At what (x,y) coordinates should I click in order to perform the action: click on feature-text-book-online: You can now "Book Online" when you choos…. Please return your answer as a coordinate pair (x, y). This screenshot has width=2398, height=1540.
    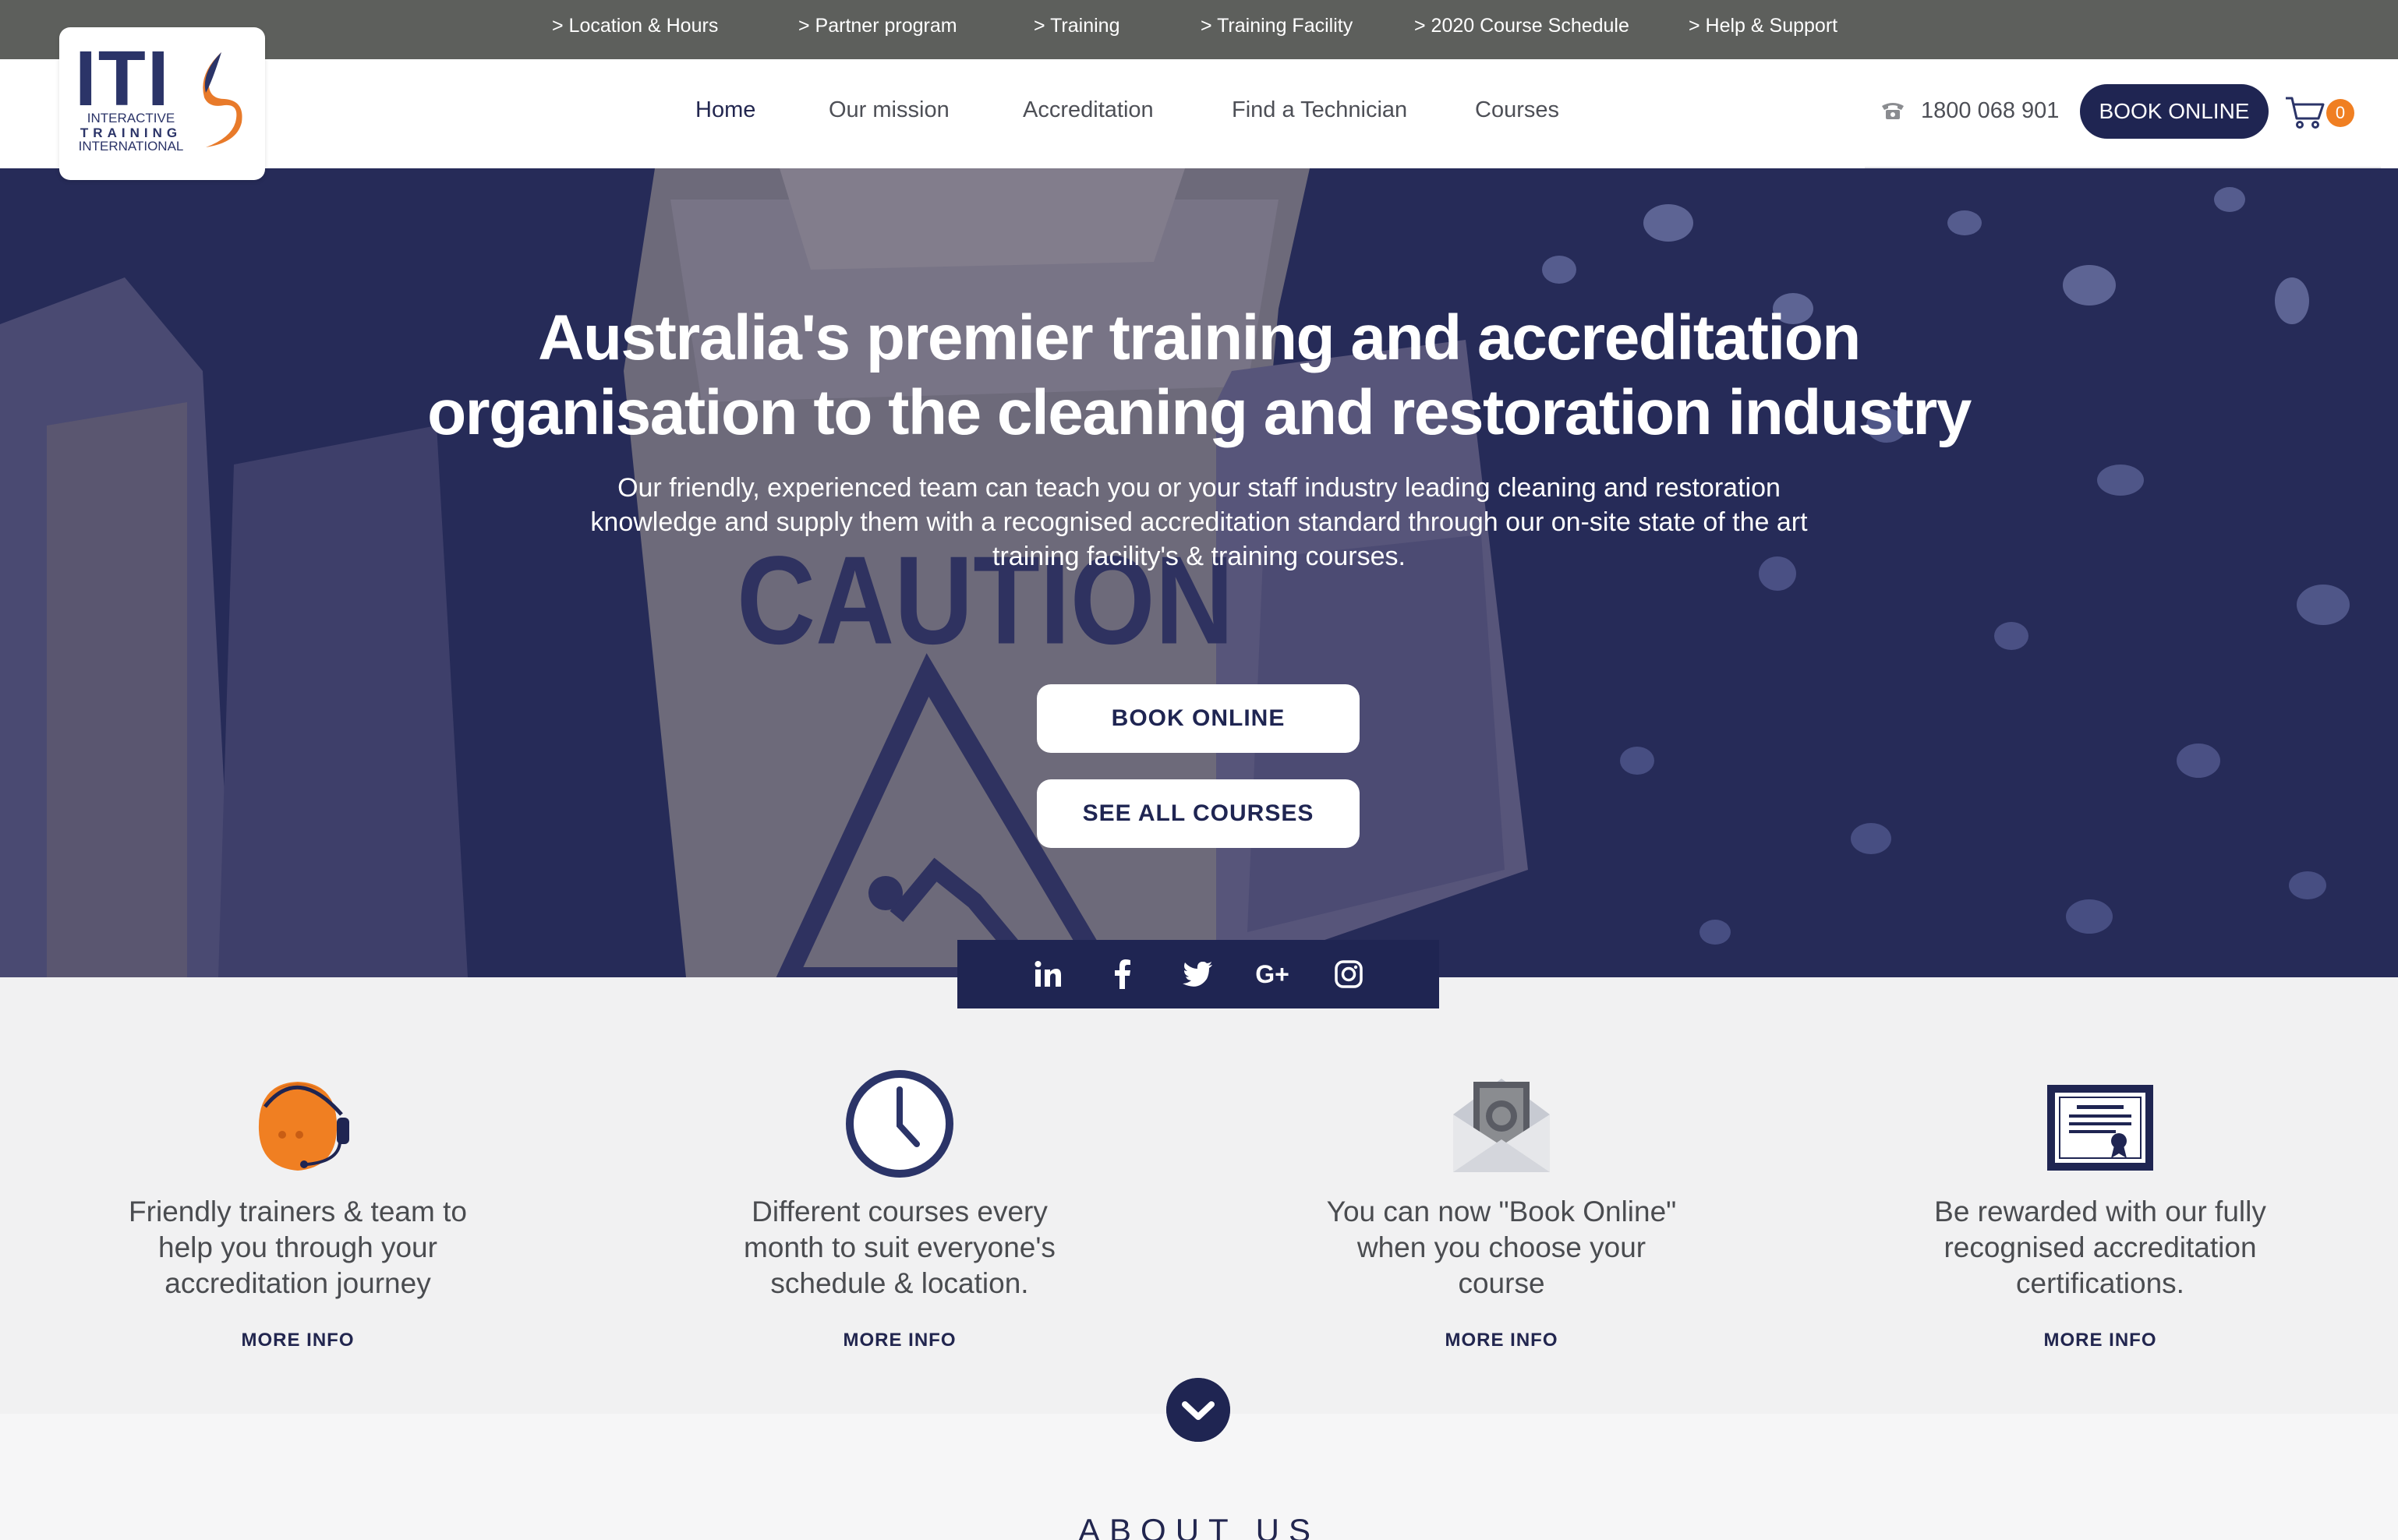
    Looking at the image, I should click on (1501, 1247).